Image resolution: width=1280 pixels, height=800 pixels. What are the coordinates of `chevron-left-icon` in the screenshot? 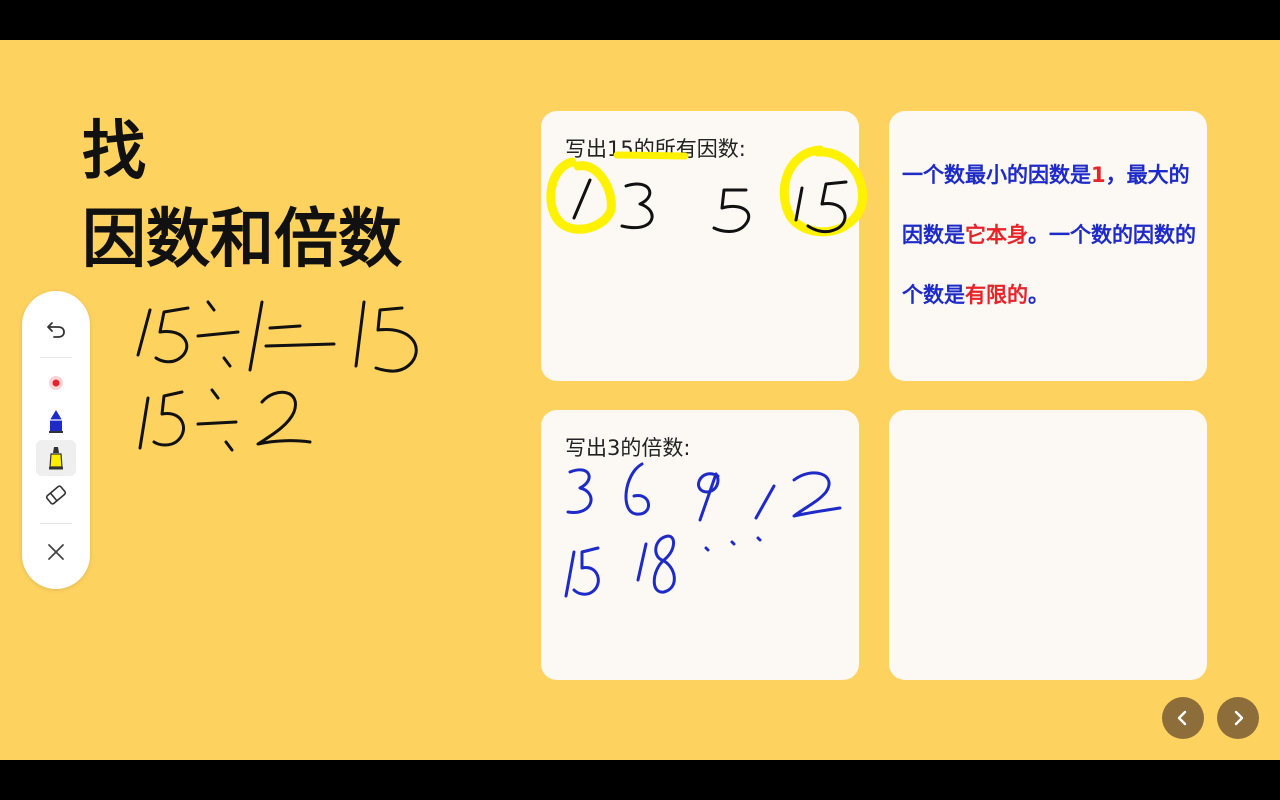 It's located at (1182, 718).